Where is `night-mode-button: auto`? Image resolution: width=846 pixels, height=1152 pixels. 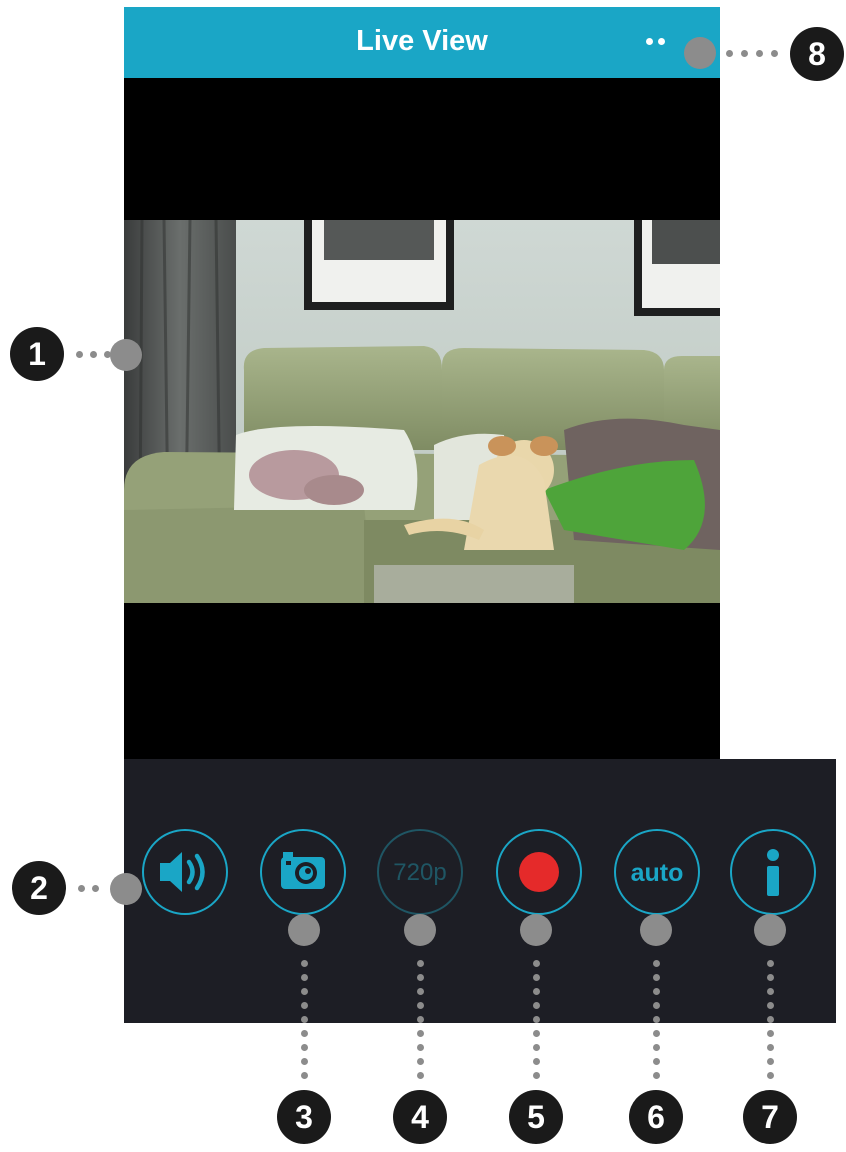 night-mode-button: auto is located at coordinates (657, 872).